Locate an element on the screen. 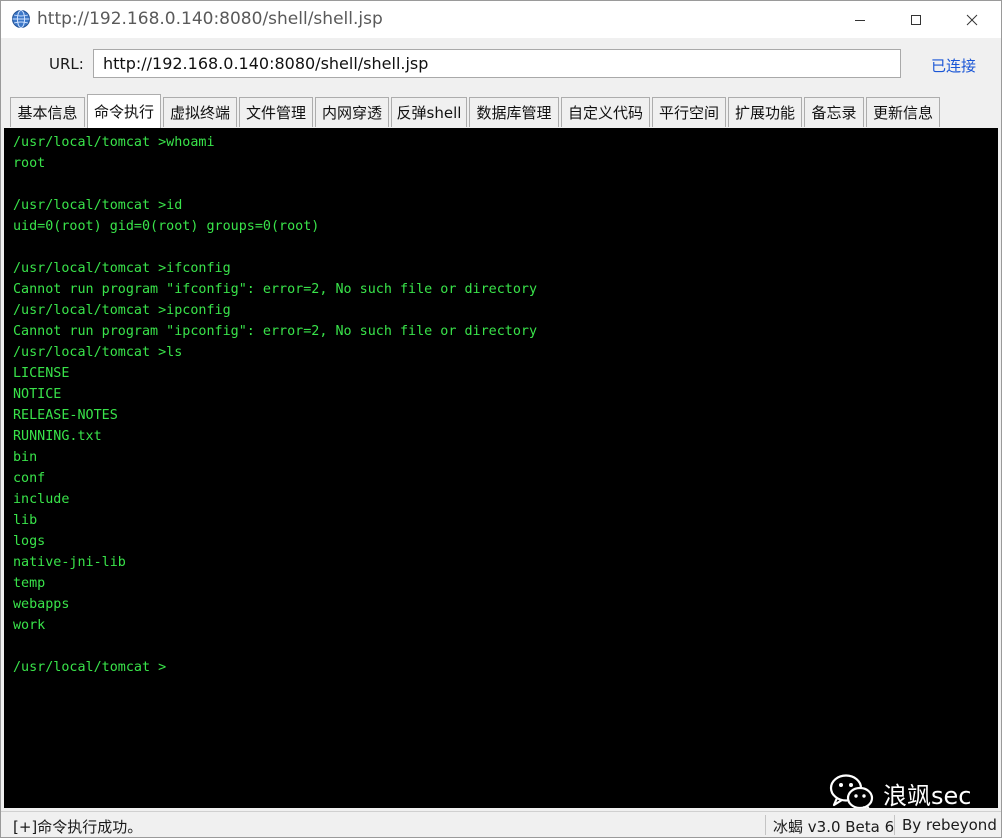  terminal-line: /usr/local/tomcat >whoami is located at coordinates (114, 142).